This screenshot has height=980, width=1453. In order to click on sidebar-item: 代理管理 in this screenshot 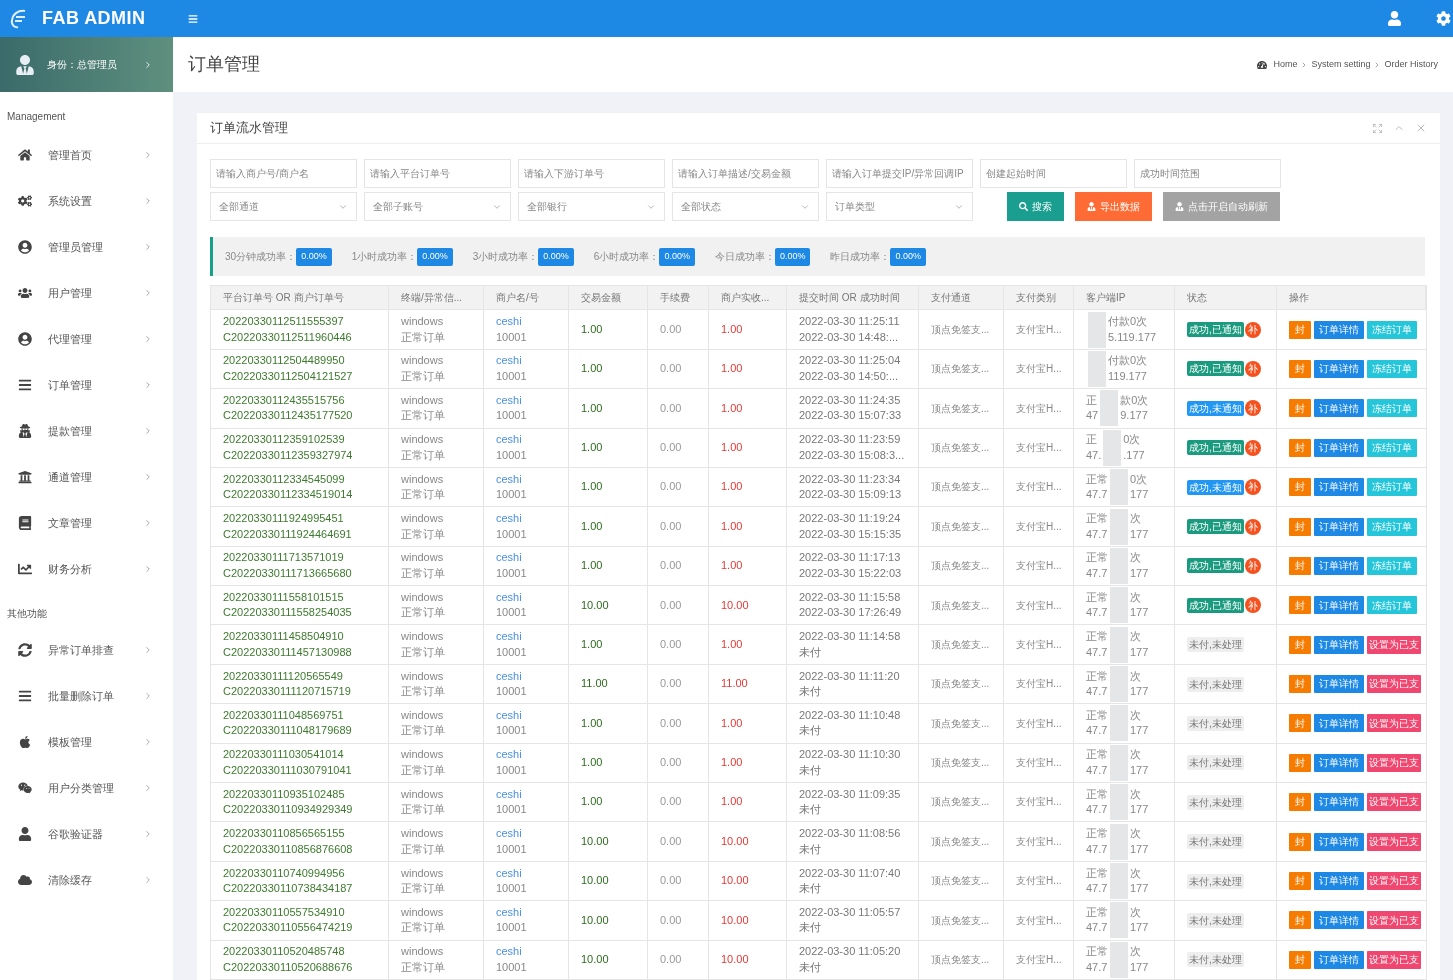, I will do `click(86, 339)`.